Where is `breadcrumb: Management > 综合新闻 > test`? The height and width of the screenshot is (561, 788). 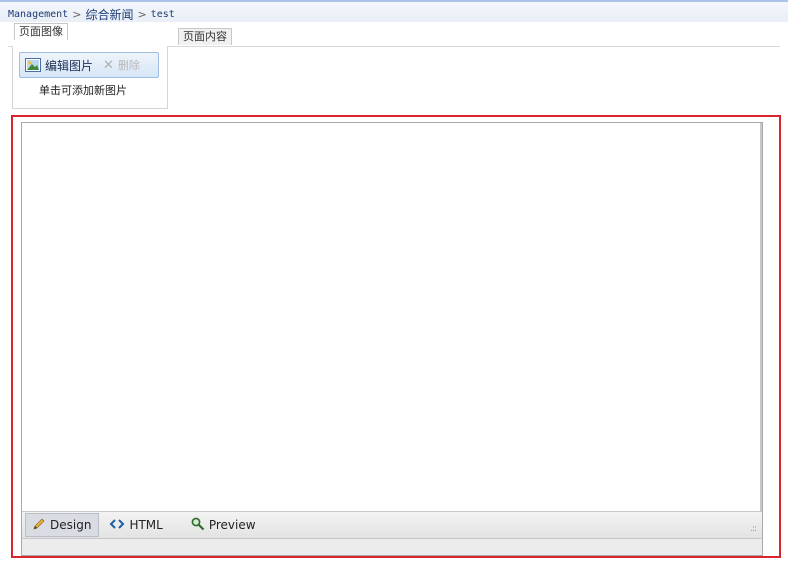 breadcrumb: Management > 综合新闻 > test is located at coordinates (91, 14).